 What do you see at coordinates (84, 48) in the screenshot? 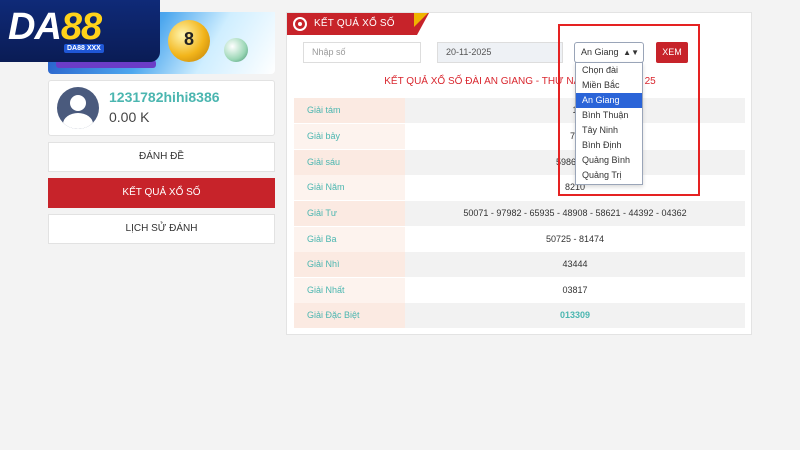
I see `logo-subtext: DA88 XXX` at bounding box center [84, 48].